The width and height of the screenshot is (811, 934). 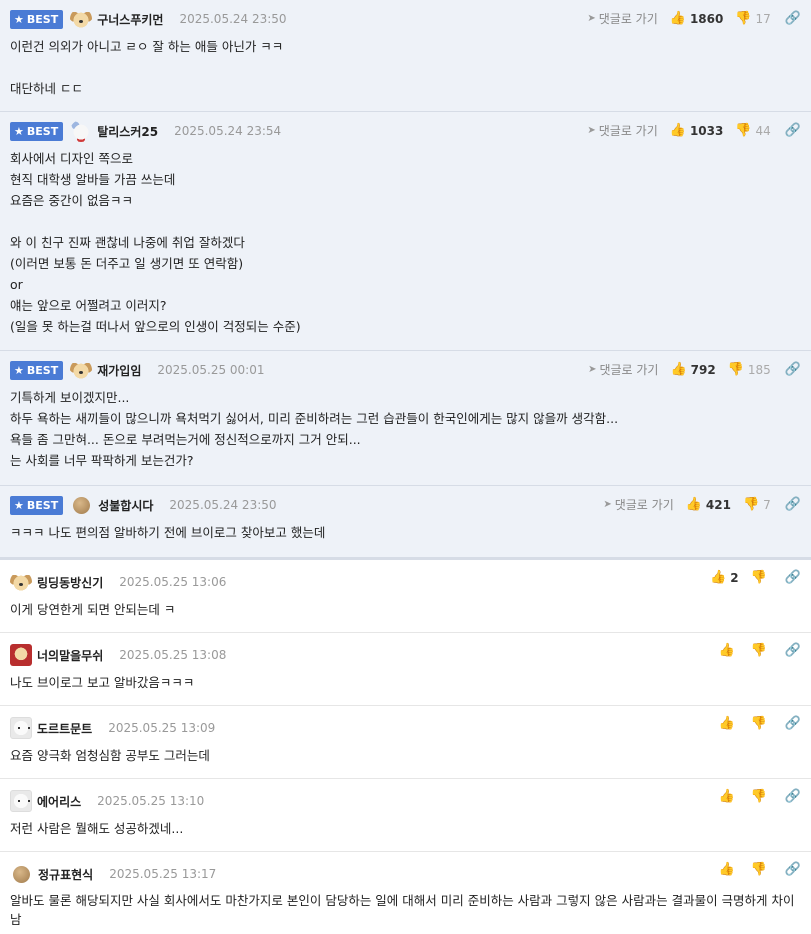 What do you see at coordinates (173, 582) in the screenshot?
I see `comment-date: 2025.05.25 13:06` at bounding box center [173, 582].